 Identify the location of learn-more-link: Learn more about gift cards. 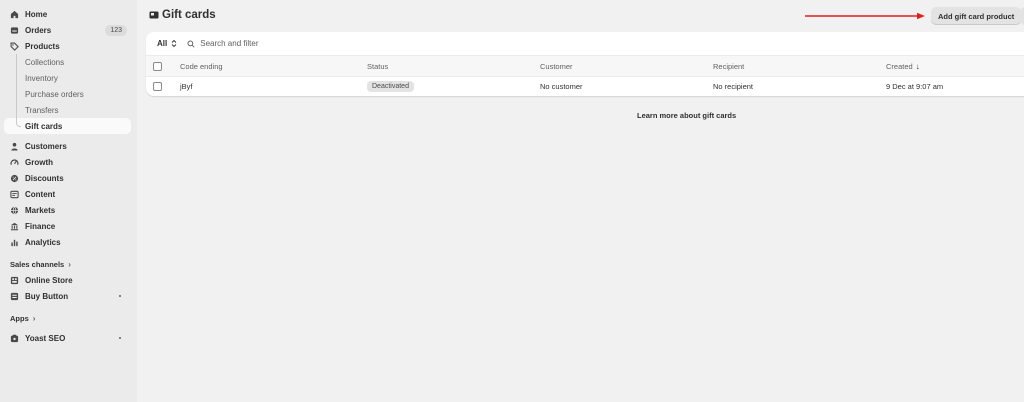
(686, 115).